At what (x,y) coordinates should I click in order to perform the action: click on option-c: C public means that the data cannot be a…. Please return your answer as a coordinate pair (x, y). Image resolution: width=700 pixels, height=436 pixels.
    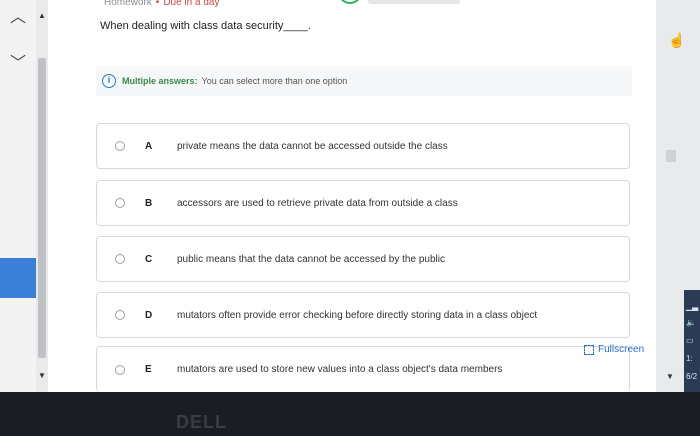
    Looking at the image, I should click on (363, 259).